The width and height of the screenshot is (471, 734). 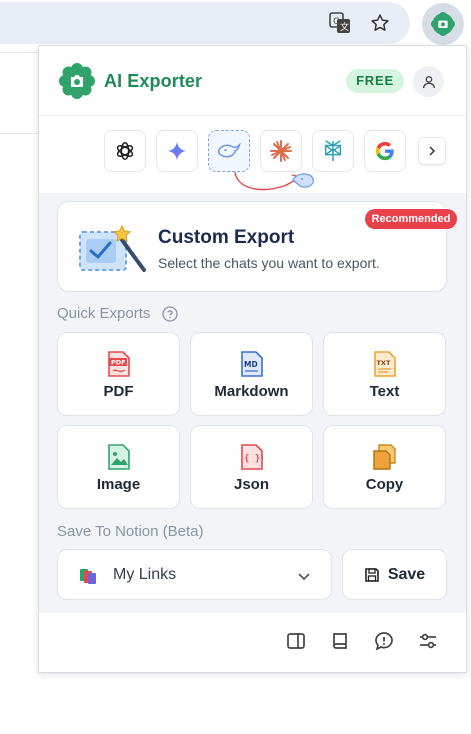 What do you see at coordinates (384, 641) in the screenshot?
I see `feedback-icon` at bounding box center [384, 641].